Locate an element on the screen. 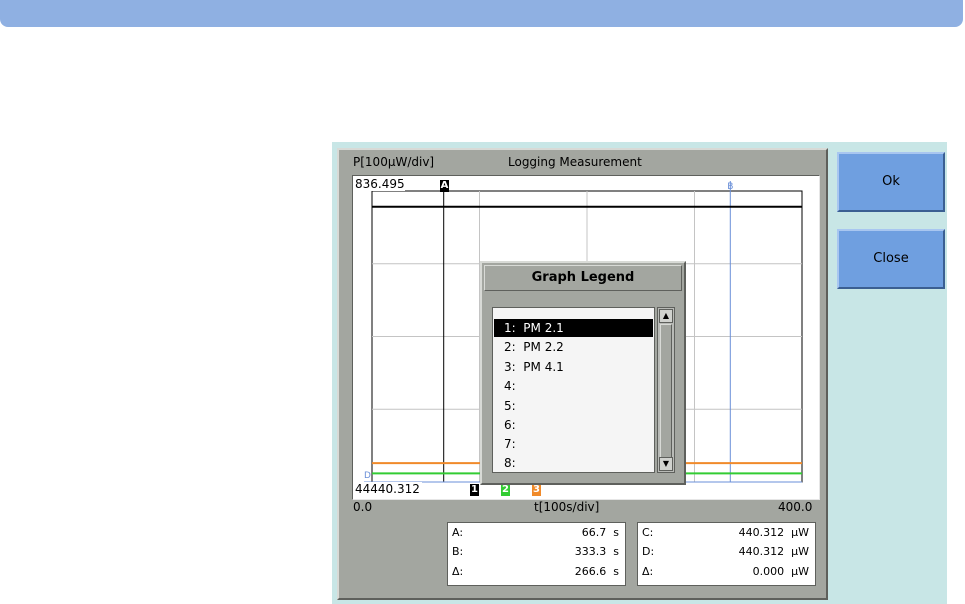 This screenshot has height=604, width=965. legend-scrollbar: ▲ ▼ is located at coordinates (666, 390).